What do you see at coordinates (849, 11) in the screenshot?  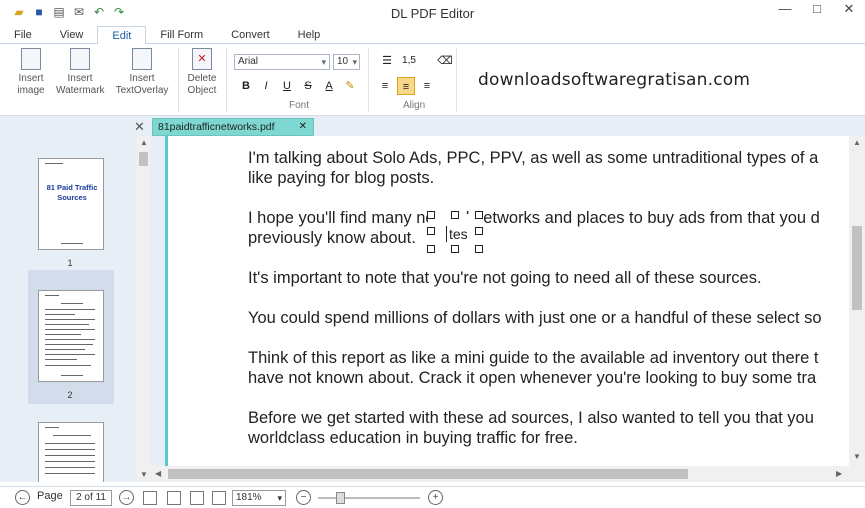 I see `close-button: ✕` at bounding box center [849, 11].